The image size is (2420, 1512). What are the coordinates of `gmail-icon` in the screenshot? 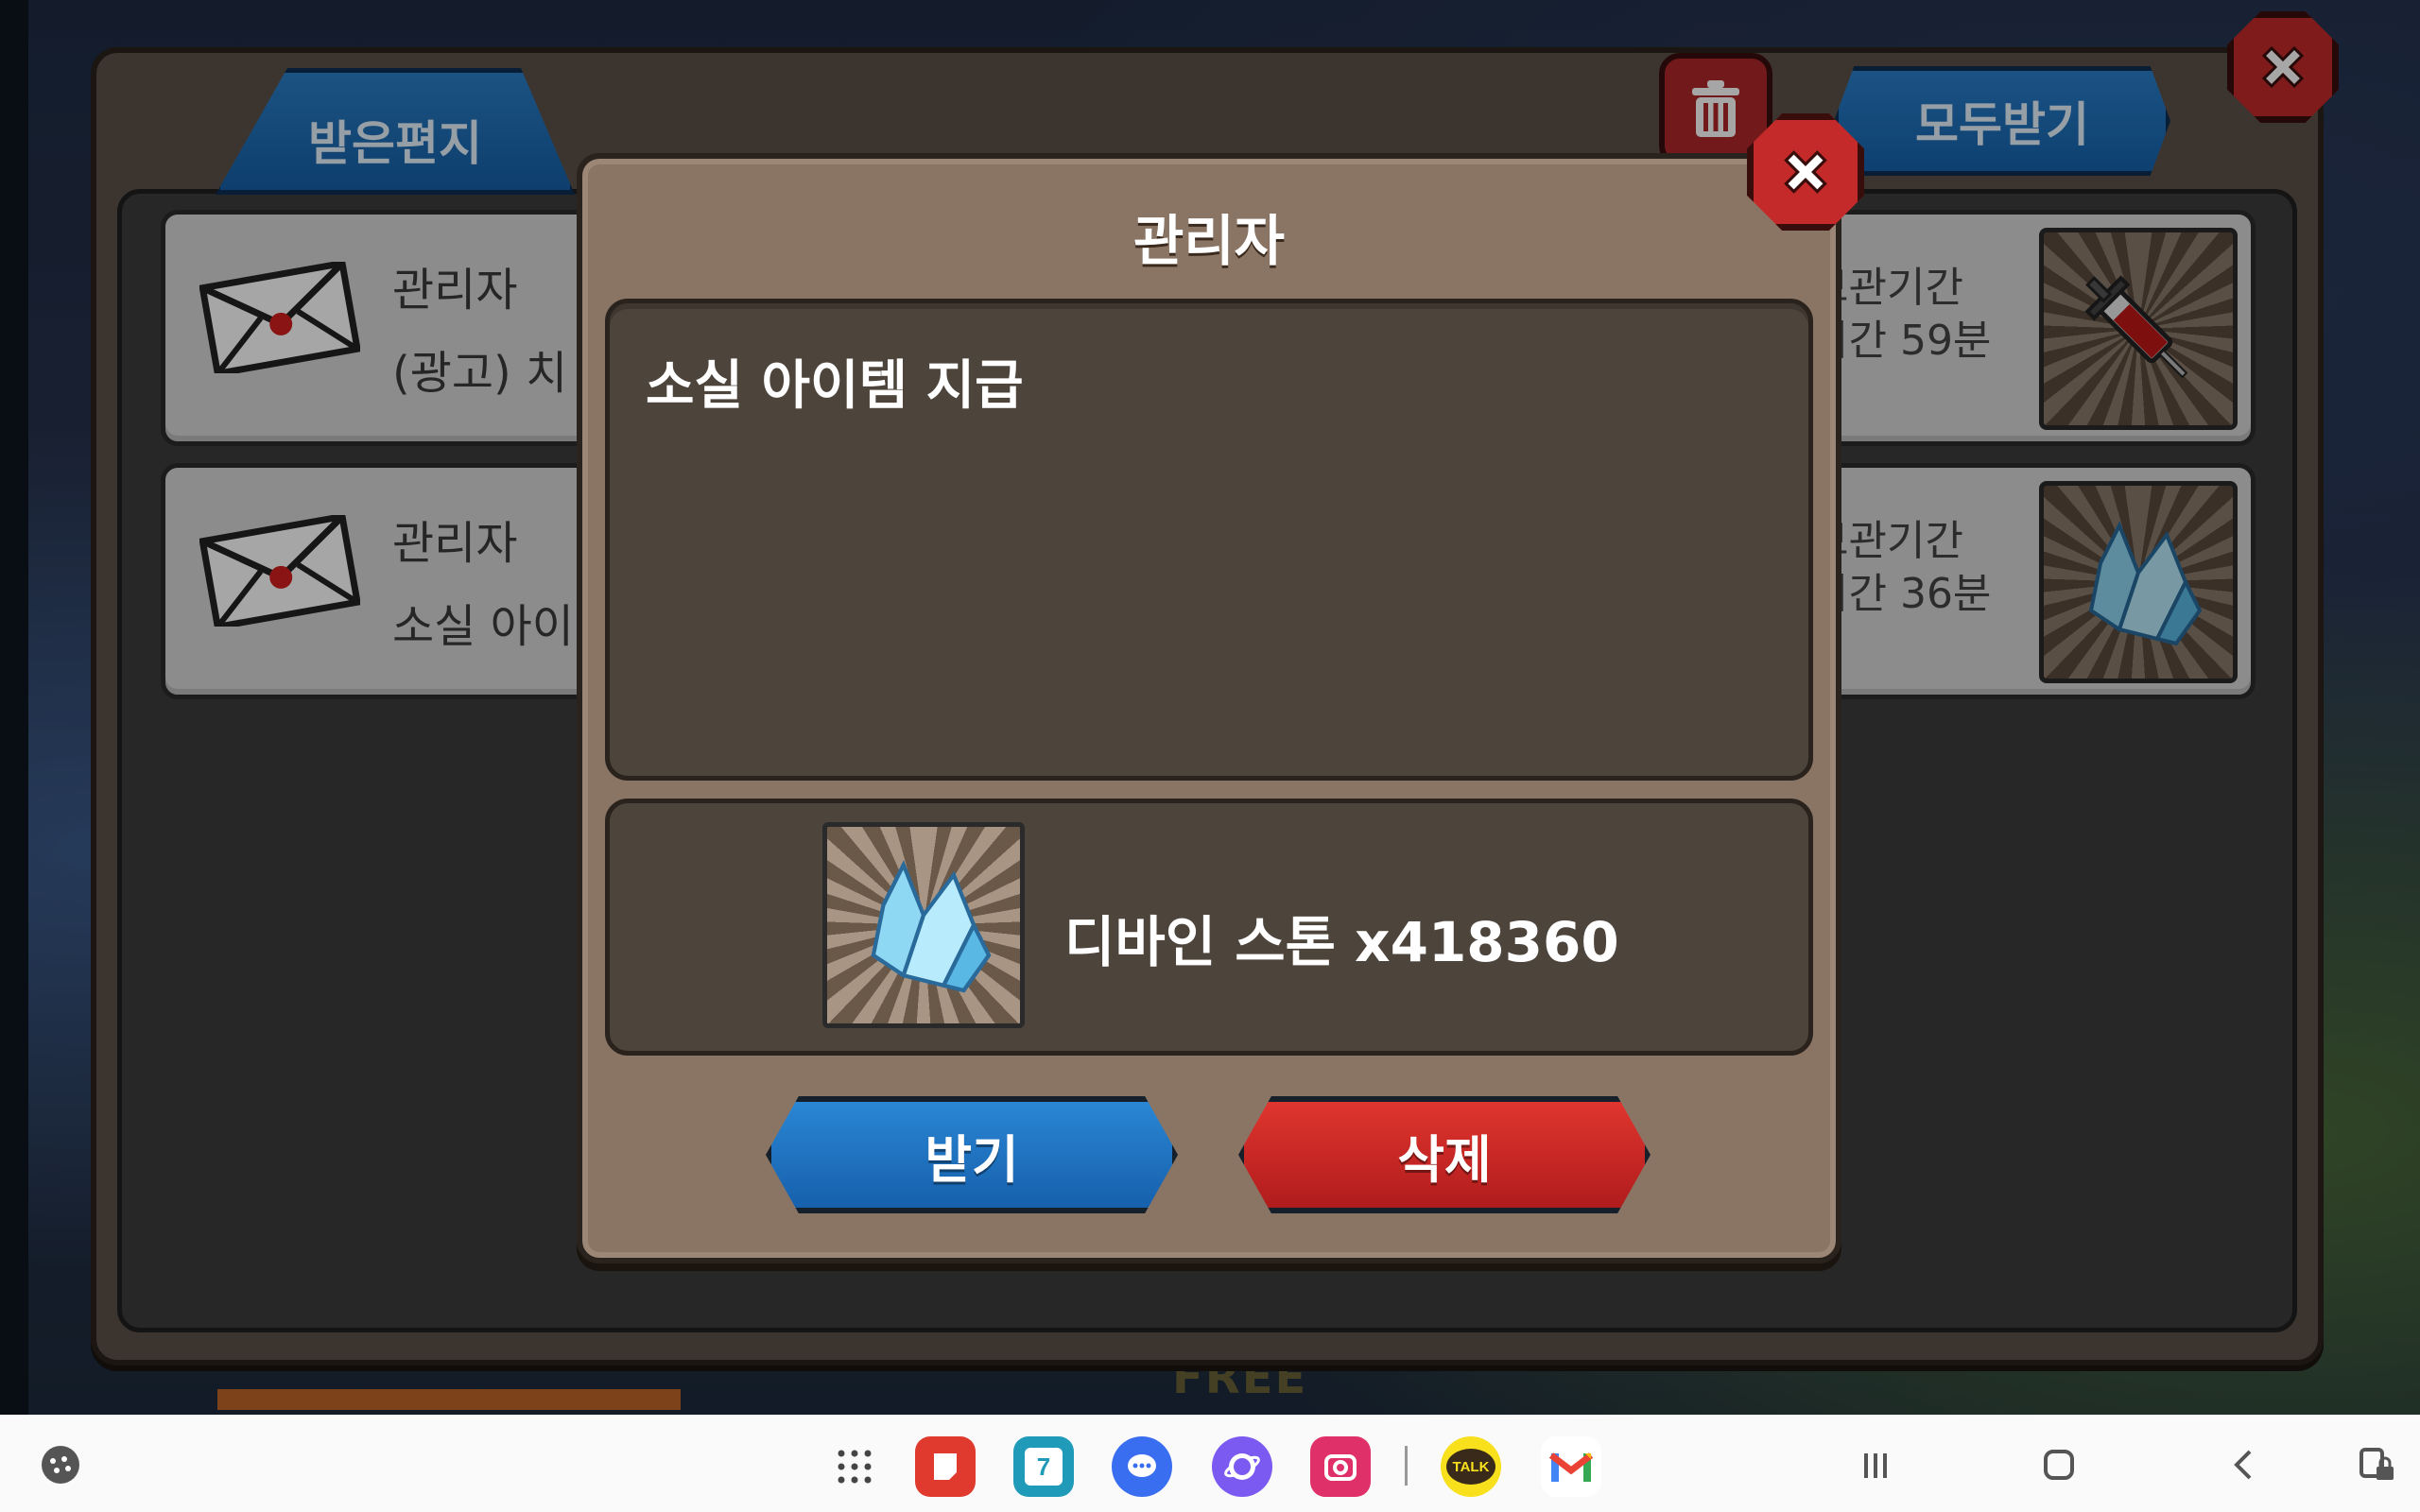 It's located at (1571, 1467).